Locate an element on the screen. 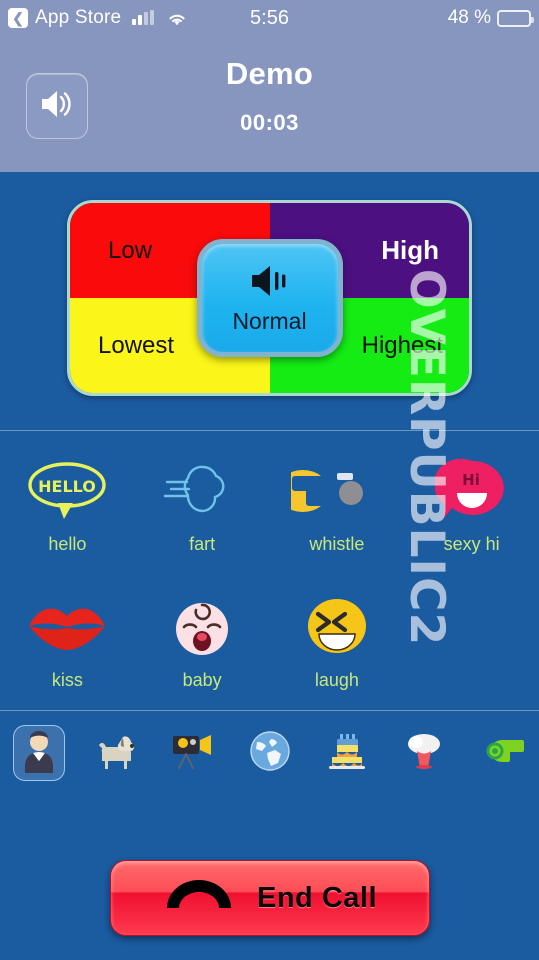 The width and height of the screenshot is (539, 960). person-icon is located at coordinates (39, 753).